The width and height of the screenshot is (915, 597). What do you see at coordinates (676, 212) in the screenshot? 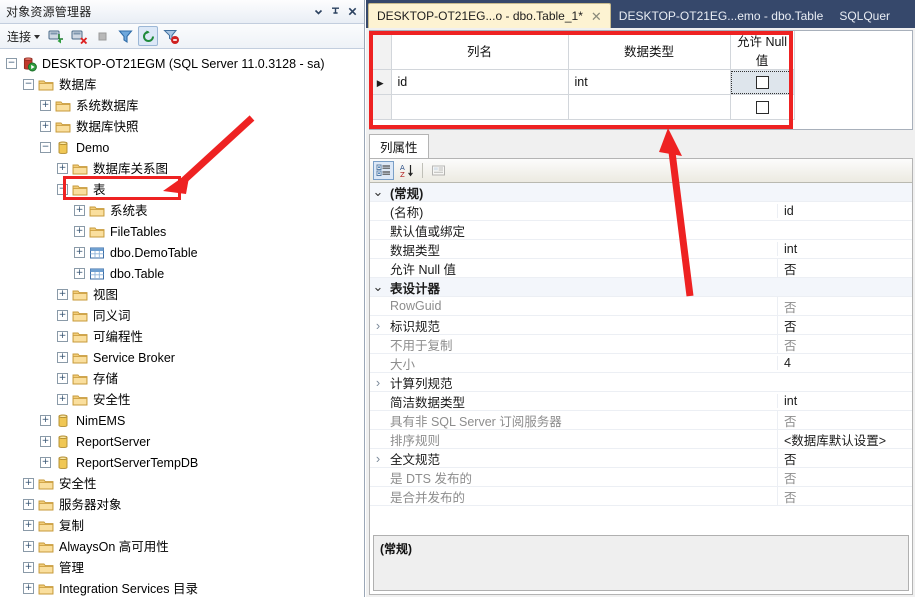
I see `arrow-to-column-grid` at bounding box center [676, 212].